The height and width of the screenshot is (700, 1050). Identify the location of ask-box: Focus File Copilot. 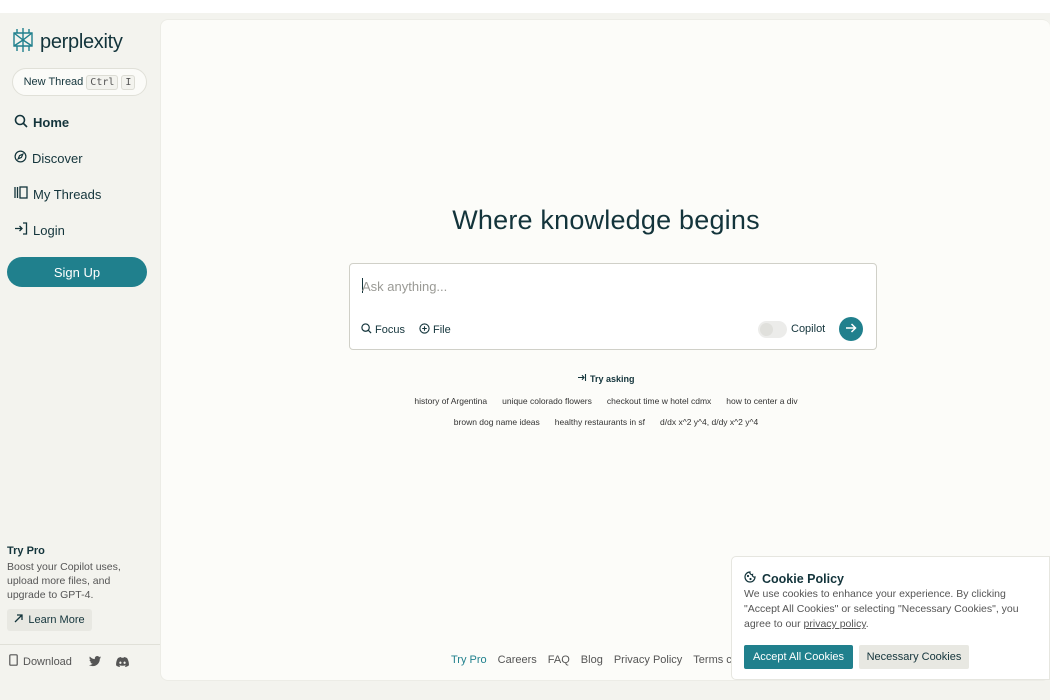
(613, 306).